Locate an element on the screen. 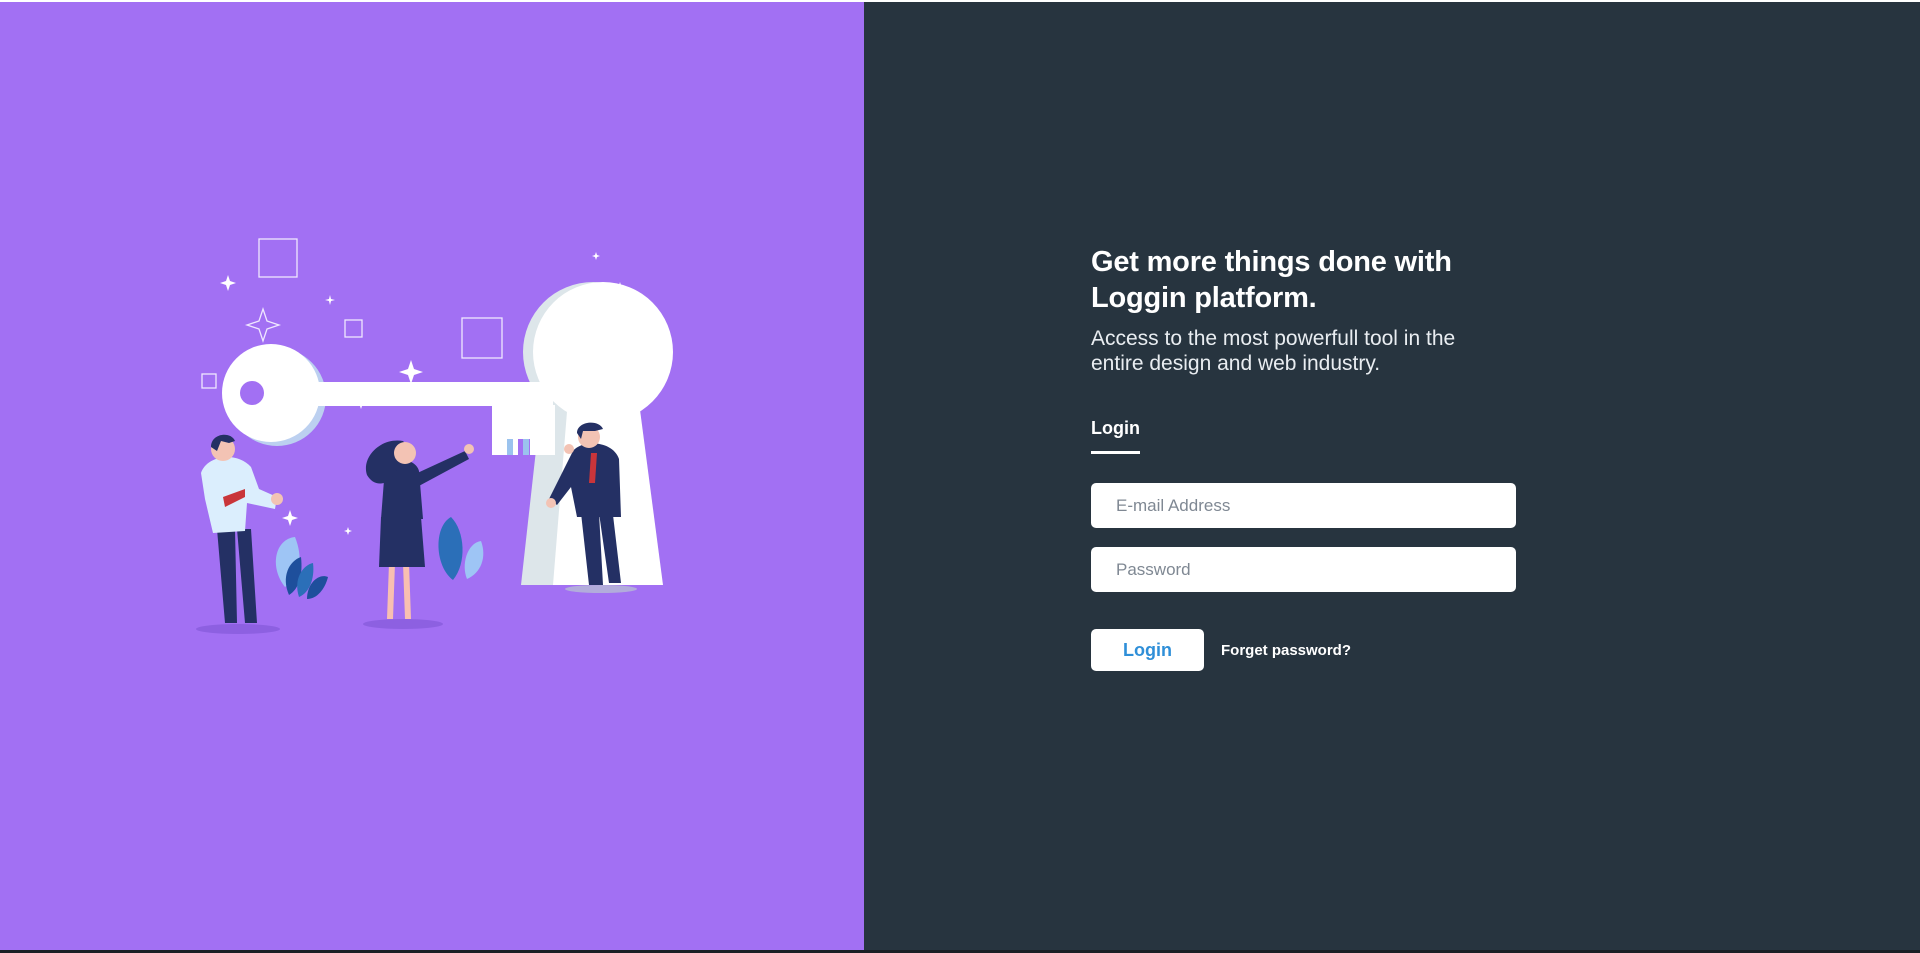 This screenshot has height=953, width=1920. password-field is located at coordinates (1303, 569).